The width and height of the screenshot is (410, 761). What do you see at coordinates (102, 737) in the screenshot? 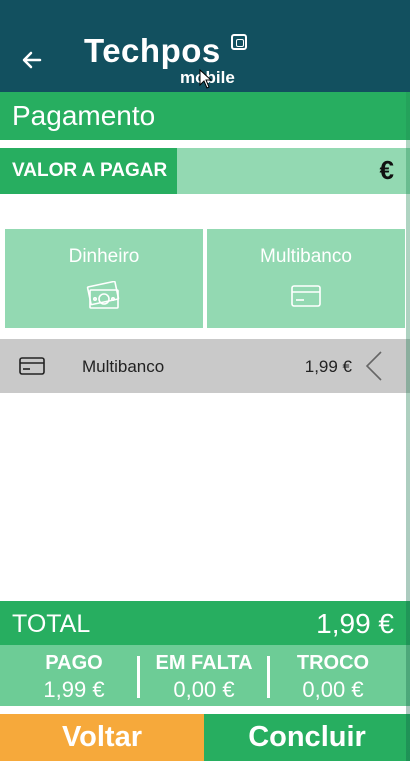
I see `back-button: Voltar` at bounding box center [102, 737].